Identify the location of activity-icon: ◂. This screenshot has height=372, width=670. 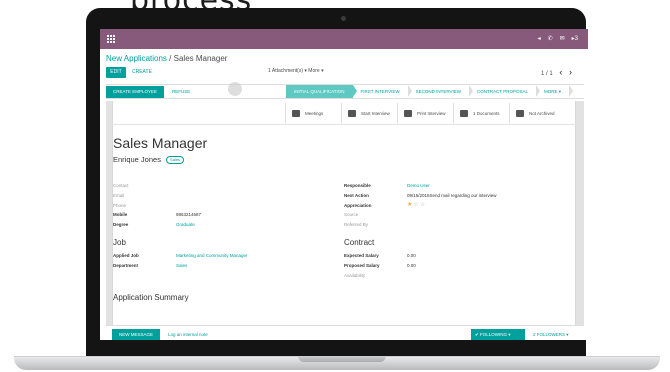
(539, 39).